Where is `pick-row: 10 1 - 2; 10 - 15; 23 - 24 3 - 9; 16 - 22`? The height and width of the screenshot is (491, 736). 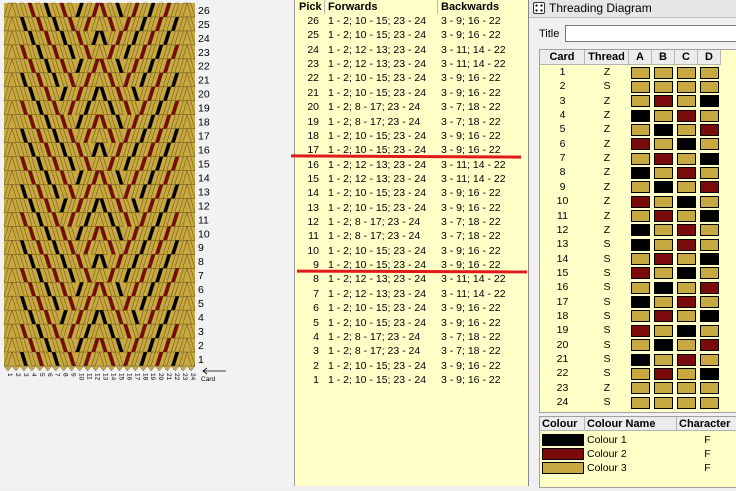 pick-row: 10 1 - 2; 10 - 15; 23 - 24 3 - 9; 16 - 22 is located at coordinates (412, 251).